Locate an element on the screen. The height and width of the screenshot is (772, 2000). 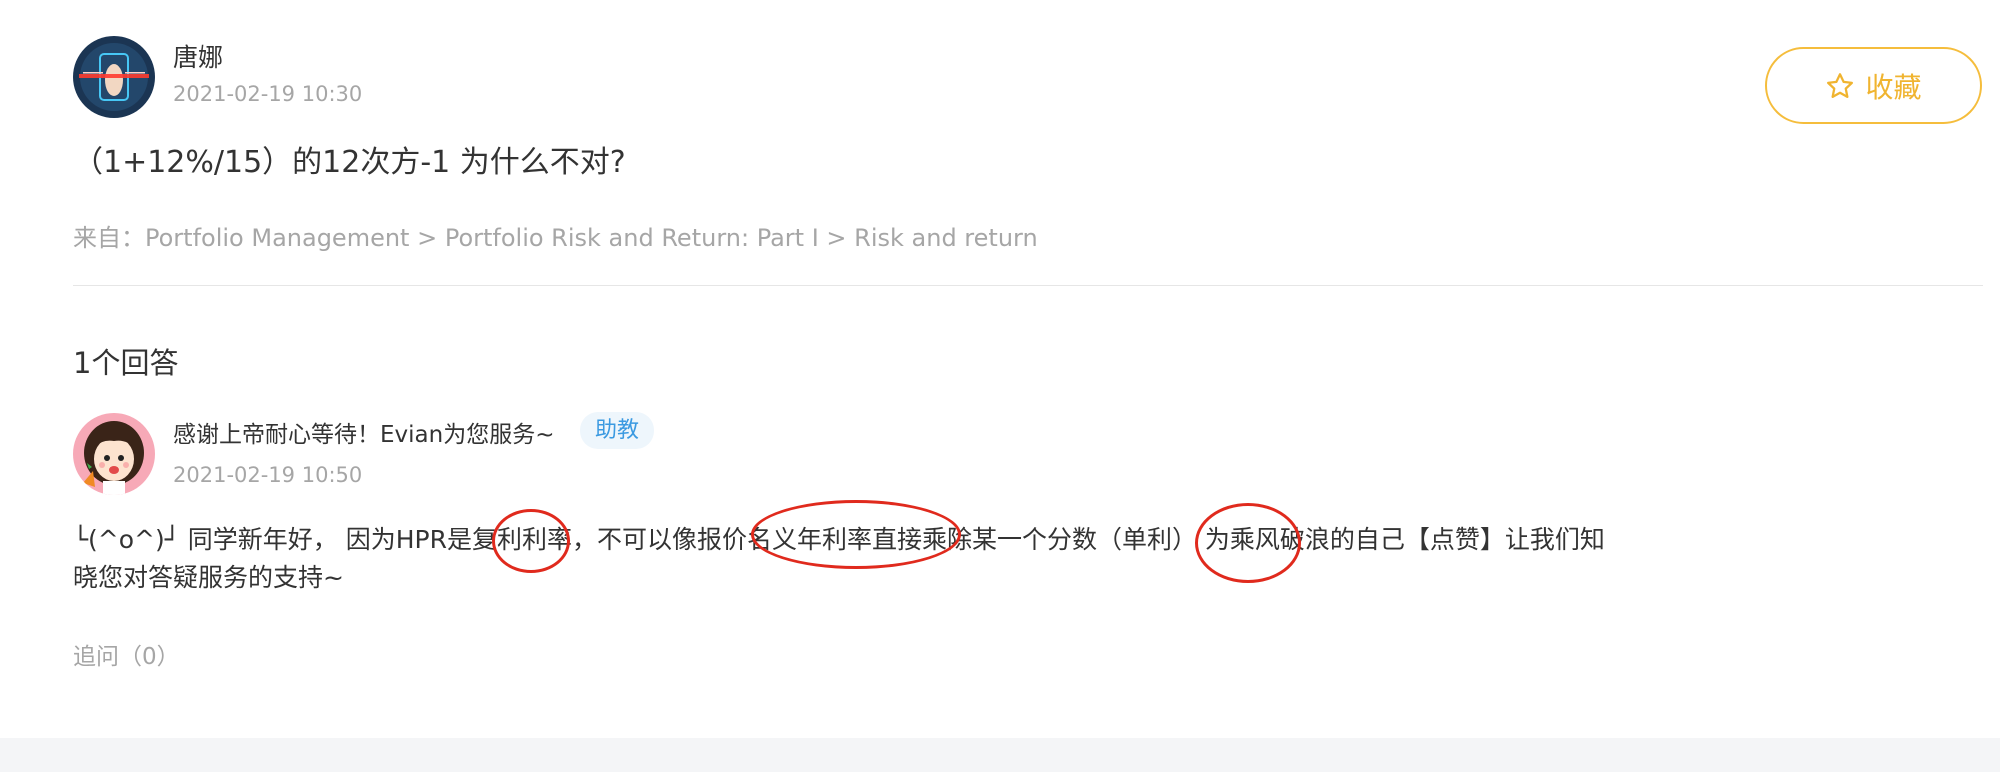
answer-body-line: 晓您对答疑服务的支持~ is located at coordinates (208, 577).